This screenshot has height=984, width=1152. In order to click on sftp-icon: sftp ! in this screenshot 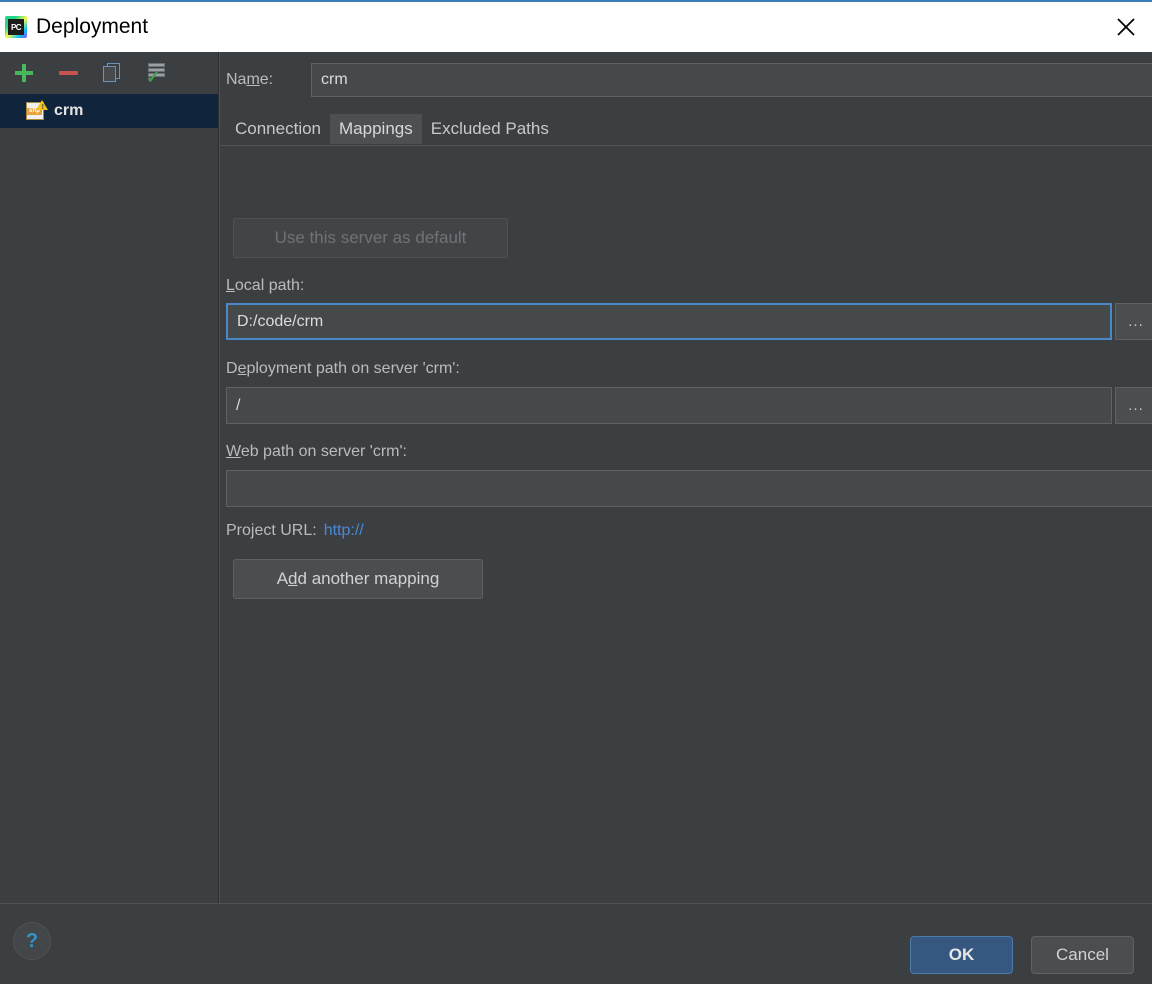, I will do `click(37, 110)`.